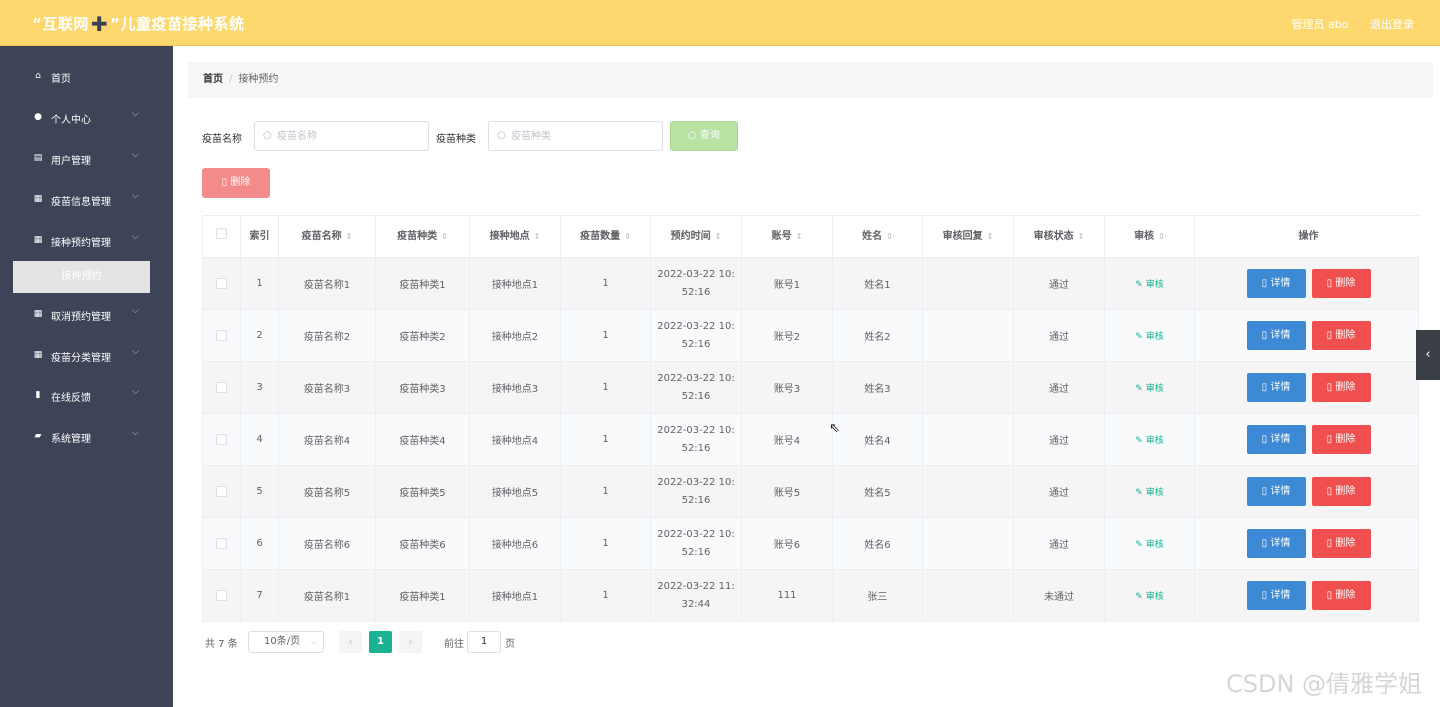 This screenshot has width=1440, height=707. I want to click on column-header: 接种地点 ⇕, so click(515, 236).